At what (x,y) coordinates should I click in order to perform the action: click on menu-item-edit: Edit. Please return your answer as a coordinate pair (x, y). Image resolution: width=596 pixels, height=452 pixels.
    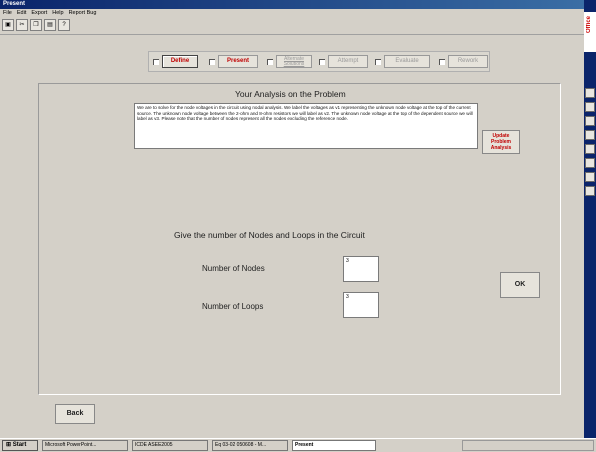
    Looking at the image, I should click on (21, 13).